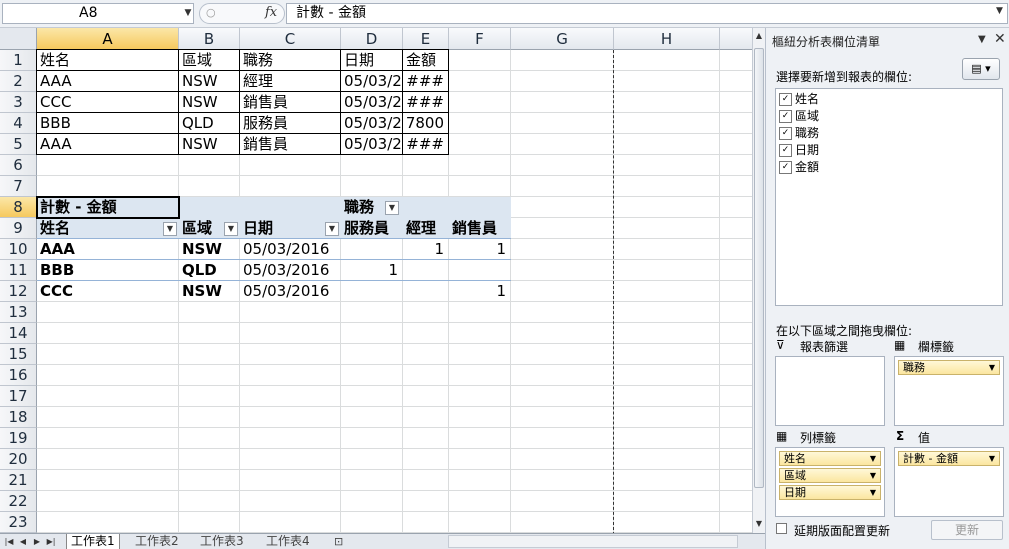 The width and height of the screenshot is (1009, 549). What do you see at coordinates (51, 541) in the screenshot?
I see `last-sheet-icon: ▶|` at bounding box center [51, 541].